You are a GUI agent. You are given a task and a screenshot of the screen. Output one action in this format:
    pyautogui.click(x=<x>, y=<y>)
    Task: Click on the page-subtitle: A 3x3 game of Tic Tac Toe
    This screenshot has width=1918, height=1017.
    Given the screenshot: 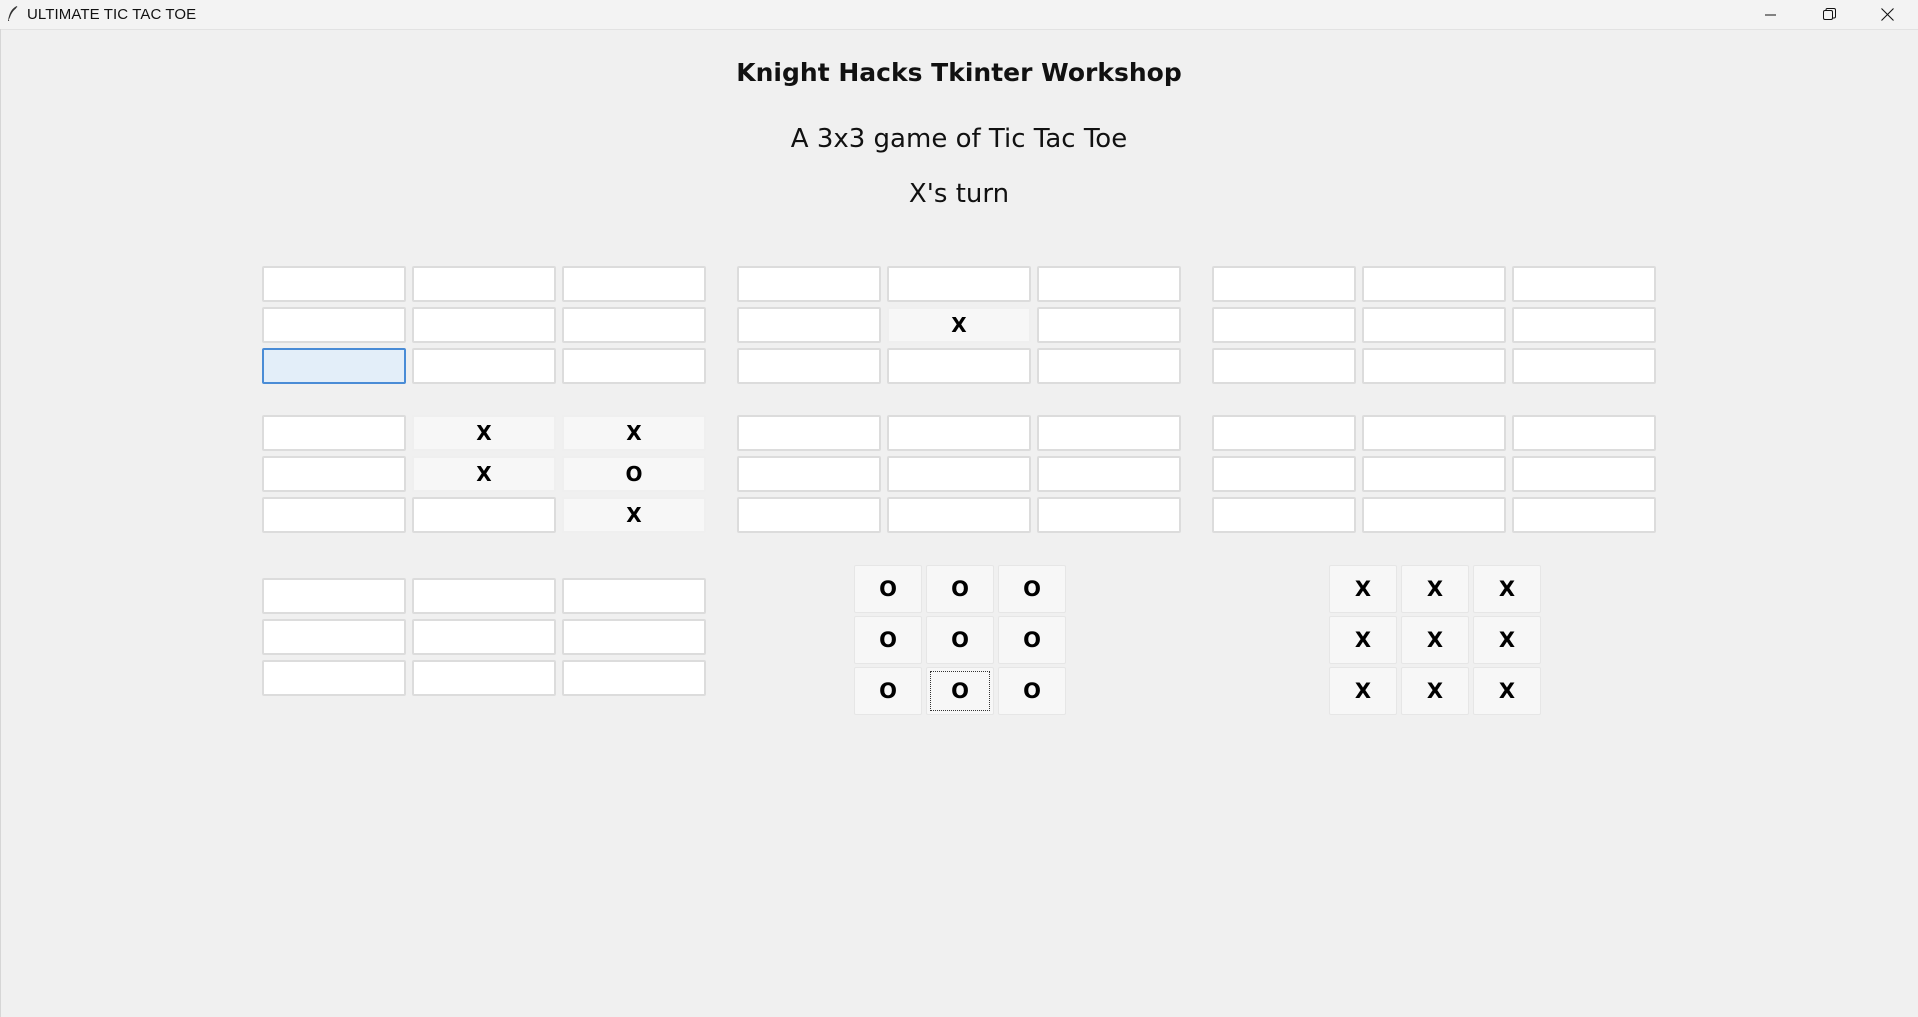 What is the action you would take?
    pyautogui.click(x=959, y=139)
    